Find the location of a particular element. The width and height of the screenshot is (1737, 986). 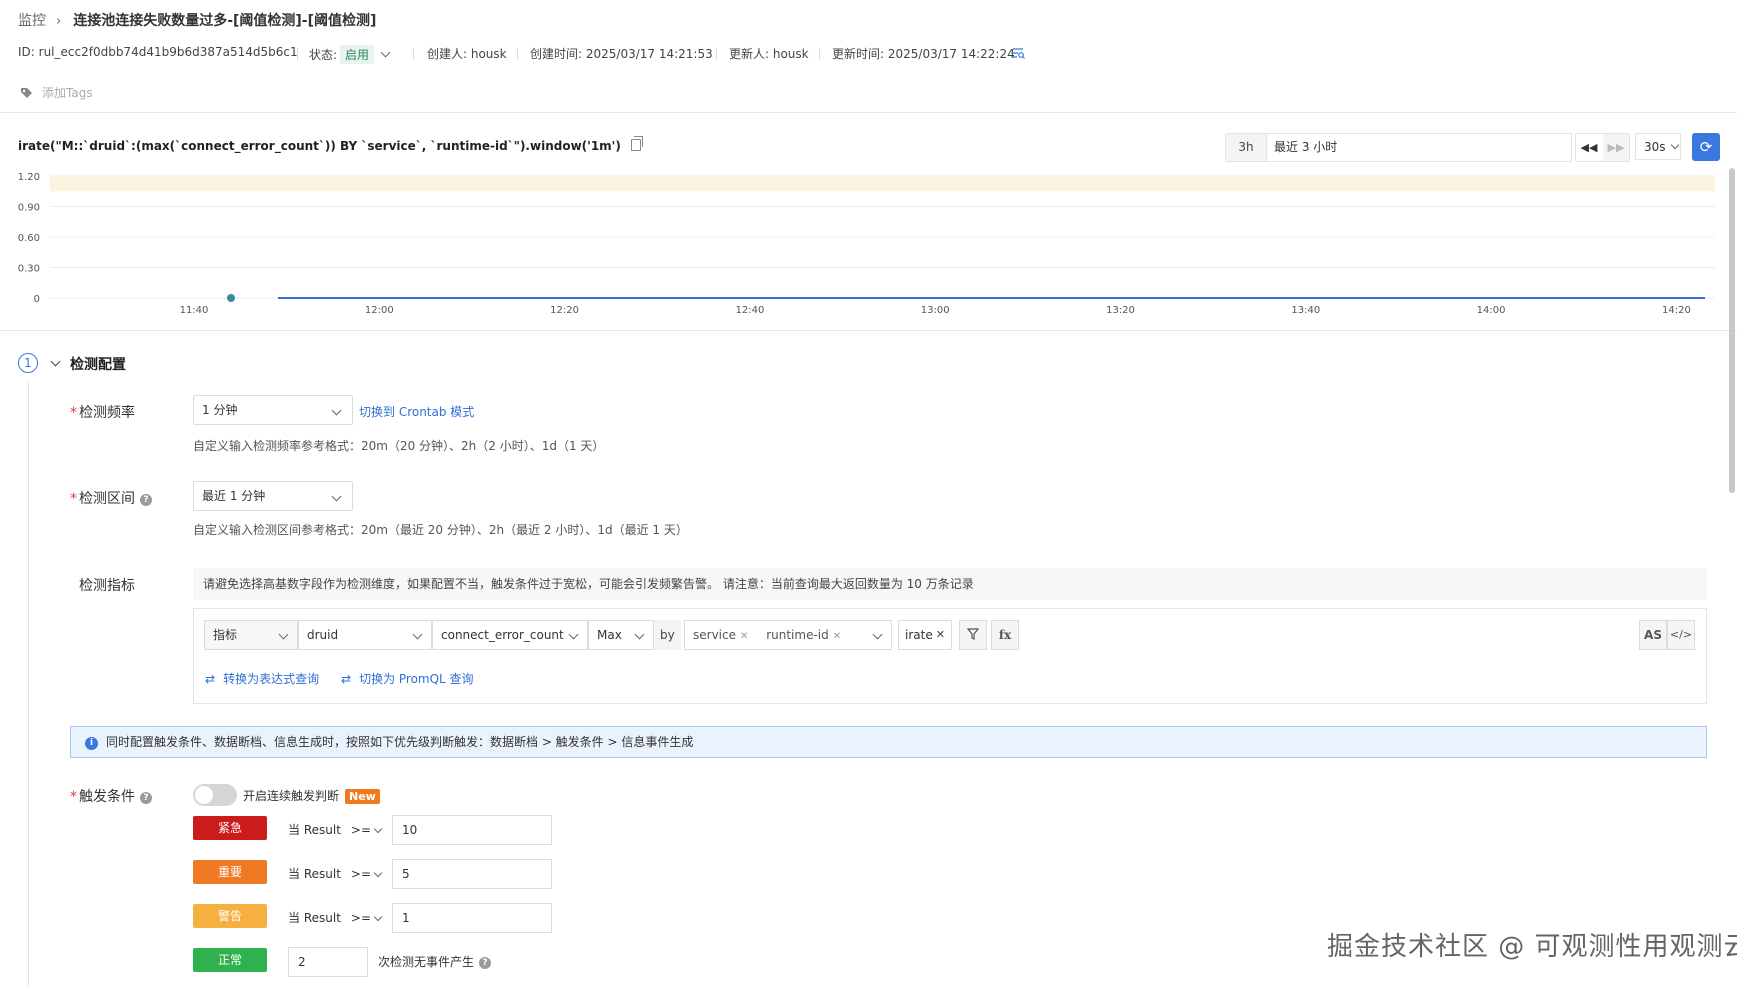

status-field: 状态: 启用 is located at coordinates (350, 54).